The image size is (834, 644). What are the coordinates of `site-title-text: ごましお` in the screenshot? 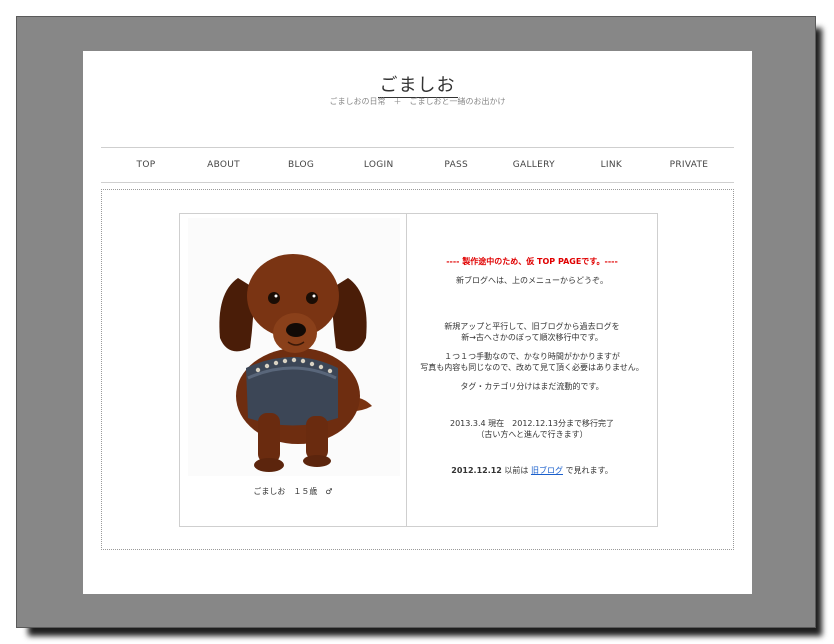 It's located at (417, 86).